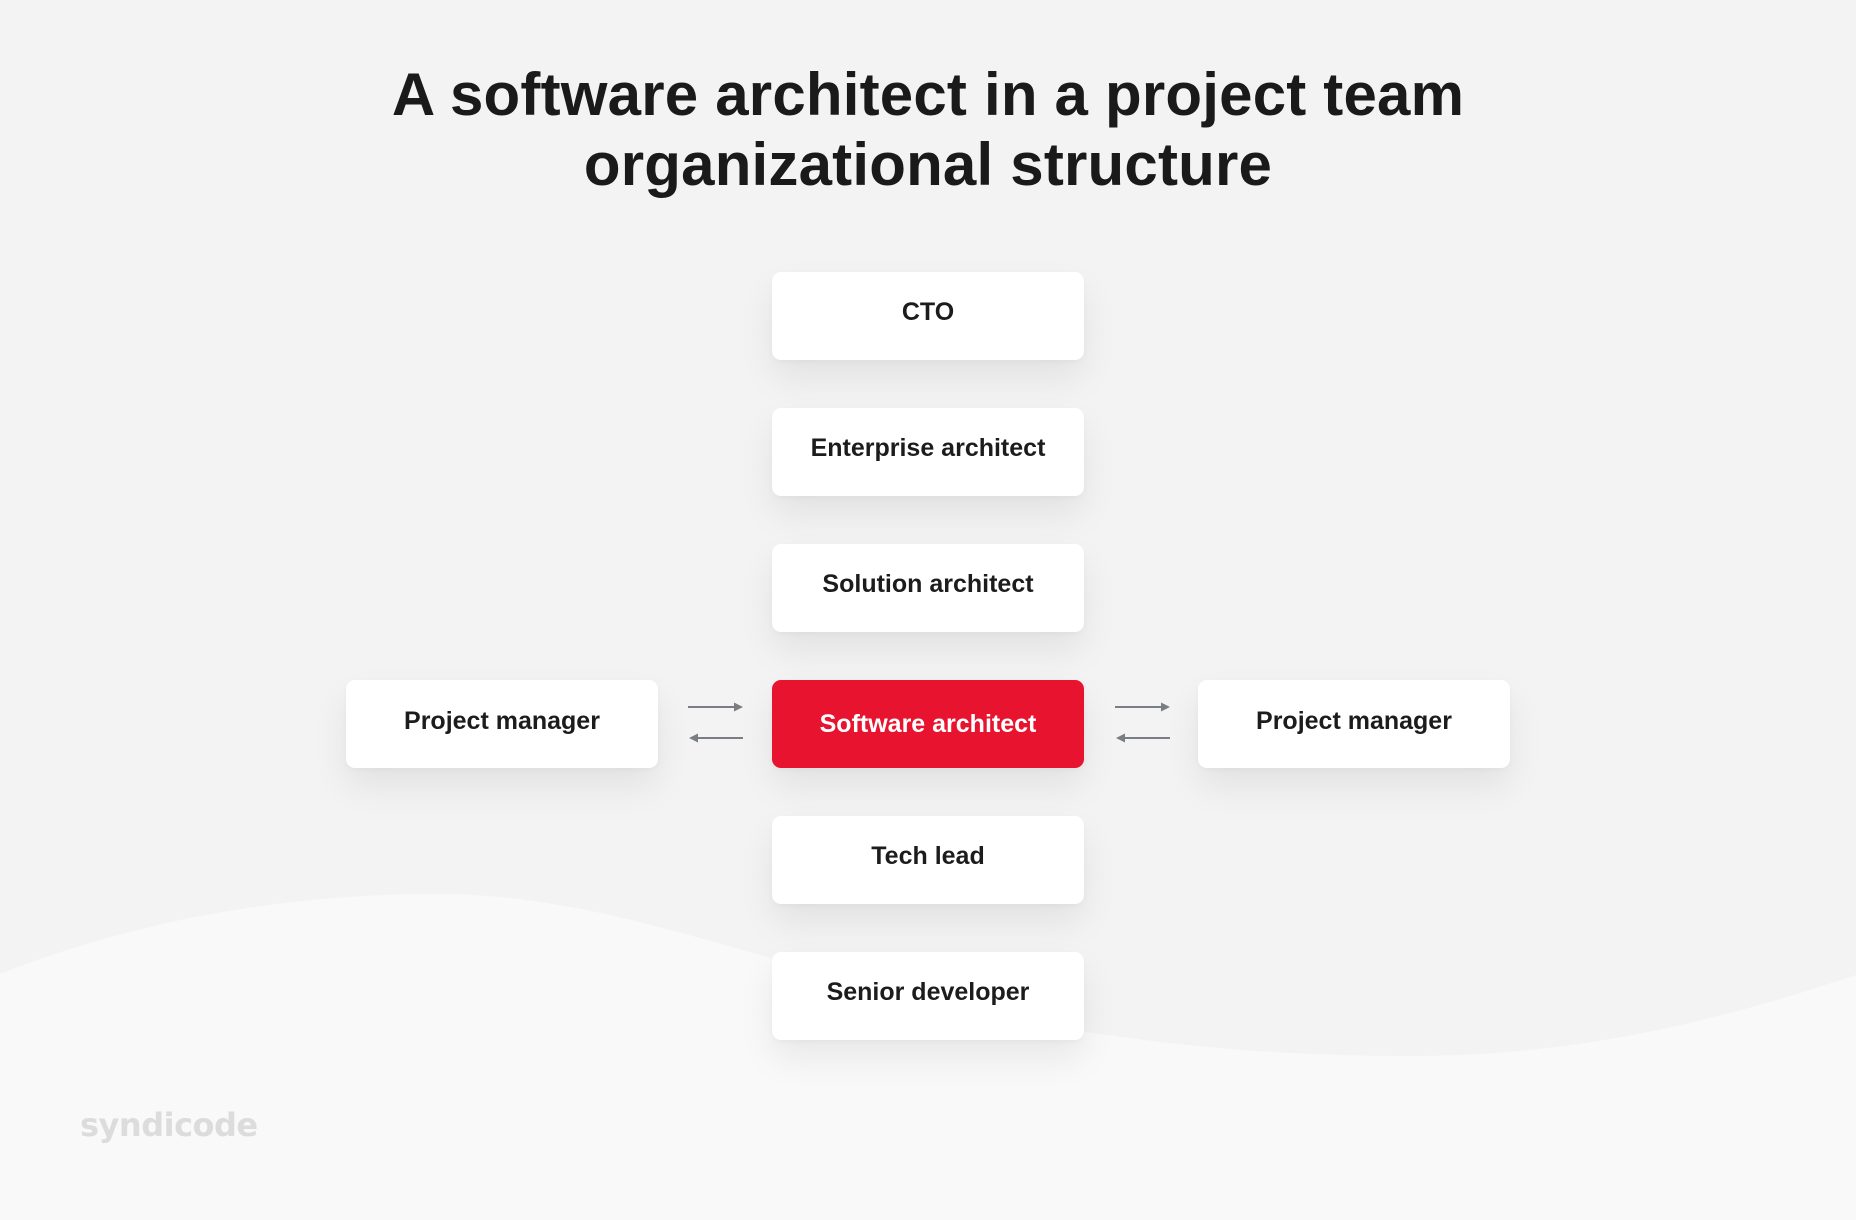 This screenshot has width=1856, height=1220. I want to click on node-project-manager-right: Project manager, so click(1354, 724).